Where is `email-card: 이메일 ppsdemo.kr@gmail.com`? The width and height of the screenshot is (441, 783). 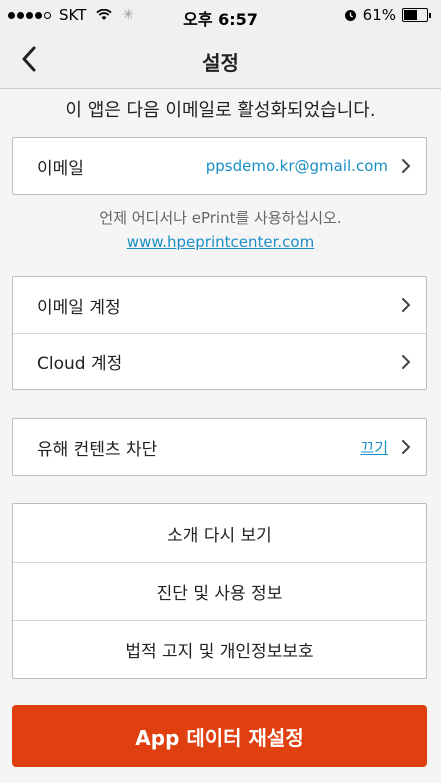 email-card: 이메일 ppsdemo.kr@gmail.com is located at coordinates (219, 166).